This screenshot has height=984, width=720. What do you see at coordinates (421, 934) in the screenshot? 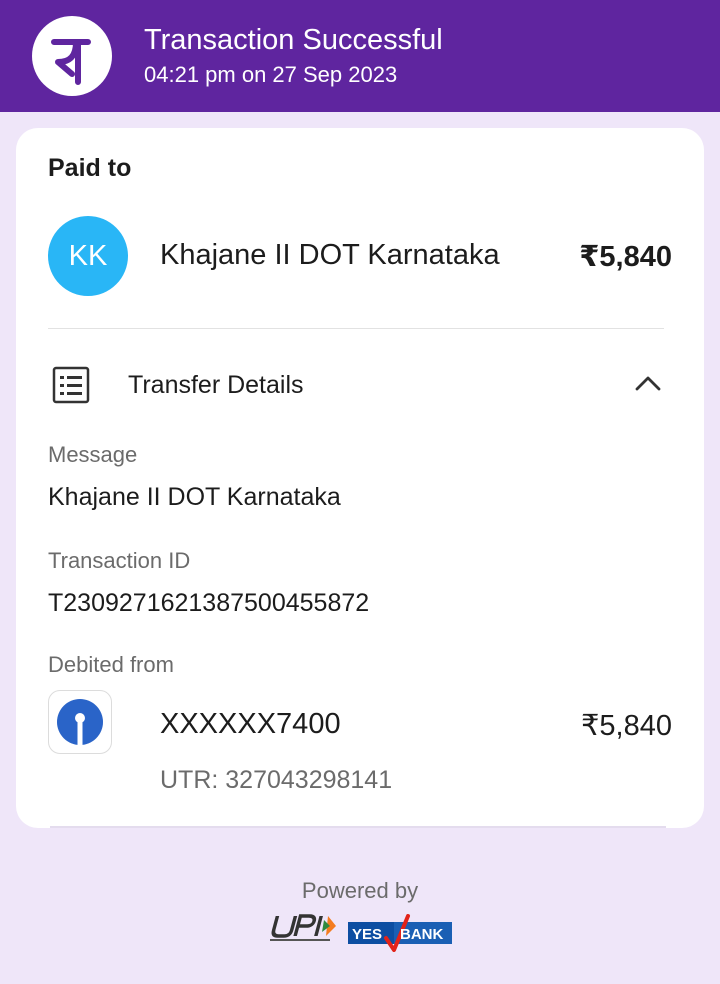
I see `svg-text: BANK` at bounding box center [421, 934].